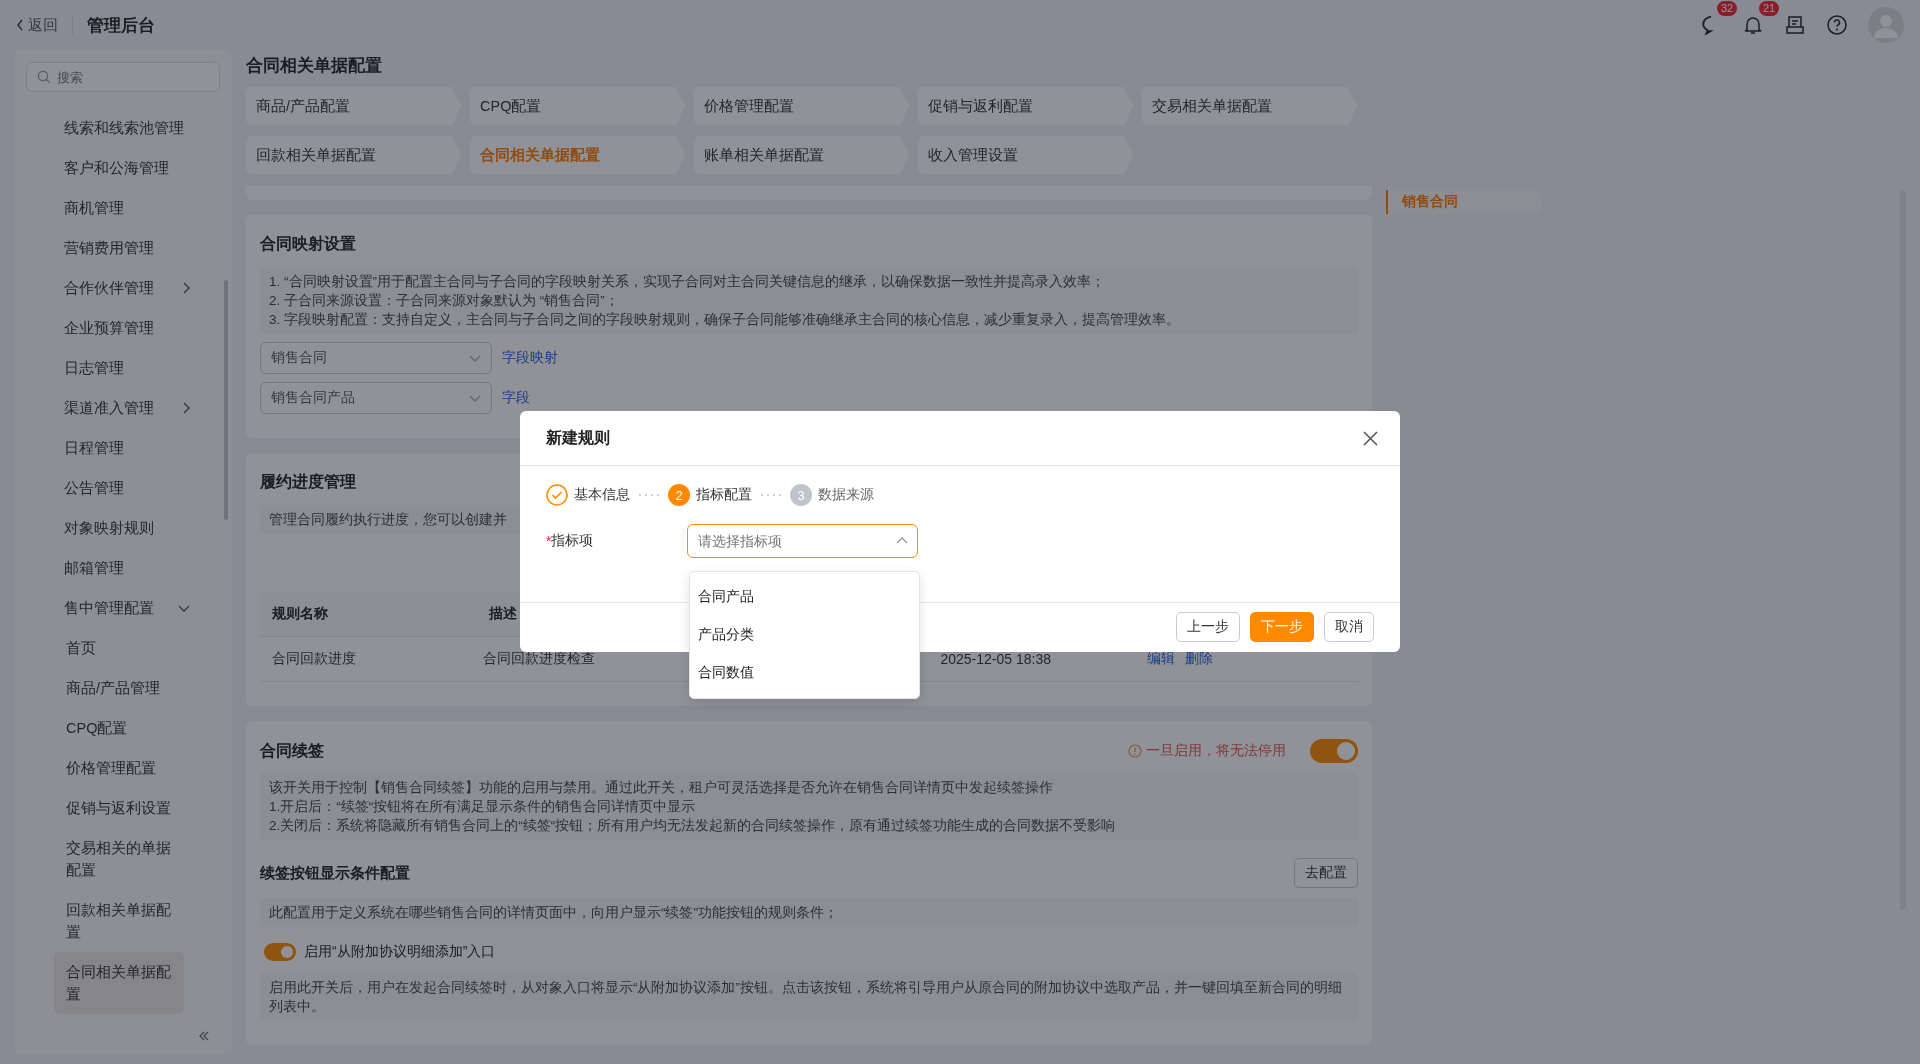 This screenshot has height=1064, width=1920. I want to click on sidebar-item: 日程管理, so click(123, 448).